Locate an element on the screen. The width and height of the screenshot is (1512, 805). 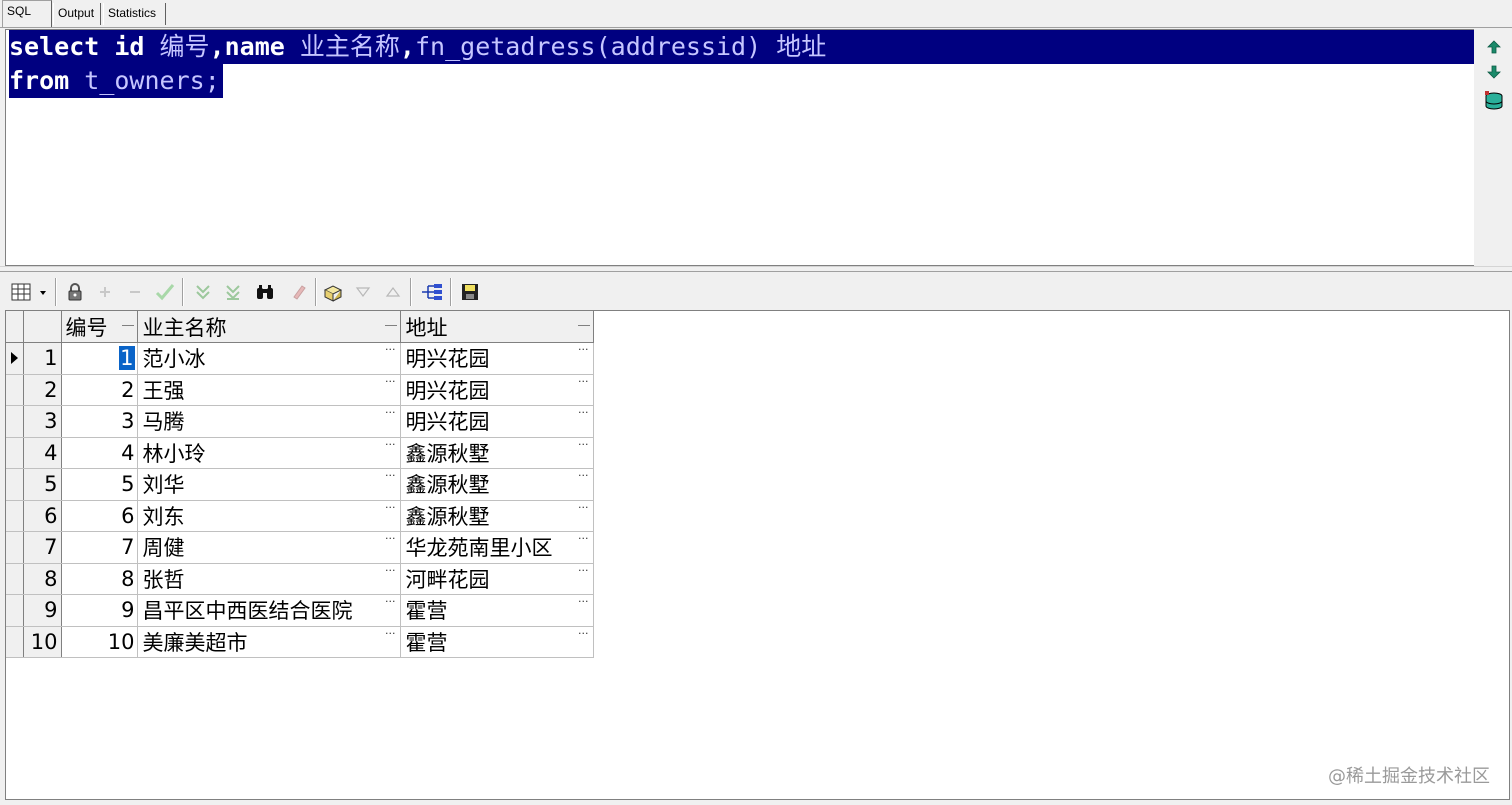
cell-id: 3 is located at coordinates (99, 421).